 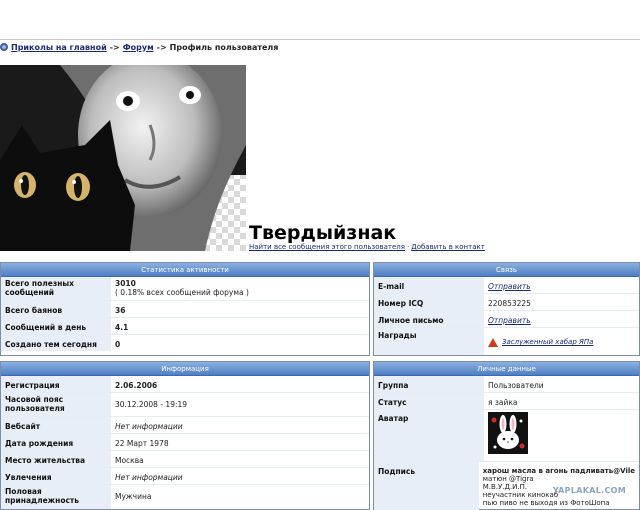 What do you see at coordinates (133, 496) in the screenshot?
I see `info-value: Мужчина` at bounding box center [133, 496].